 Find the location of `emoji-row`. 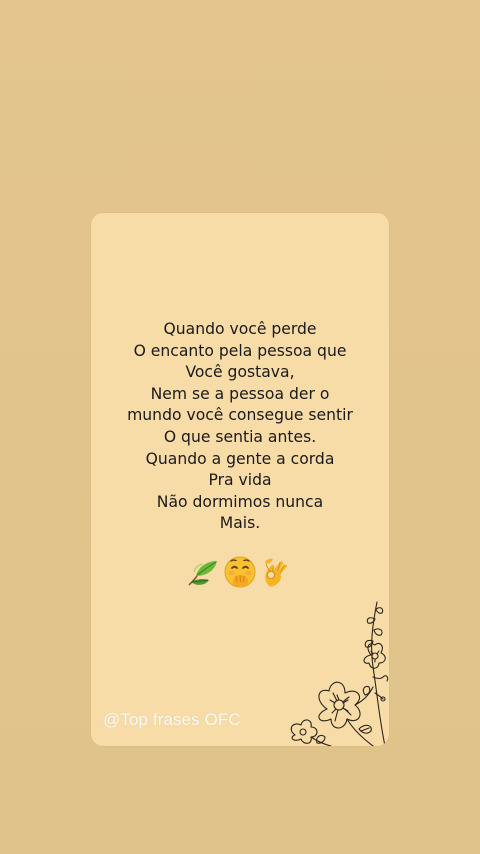

emoji-row is located at coordinates (240, 572).